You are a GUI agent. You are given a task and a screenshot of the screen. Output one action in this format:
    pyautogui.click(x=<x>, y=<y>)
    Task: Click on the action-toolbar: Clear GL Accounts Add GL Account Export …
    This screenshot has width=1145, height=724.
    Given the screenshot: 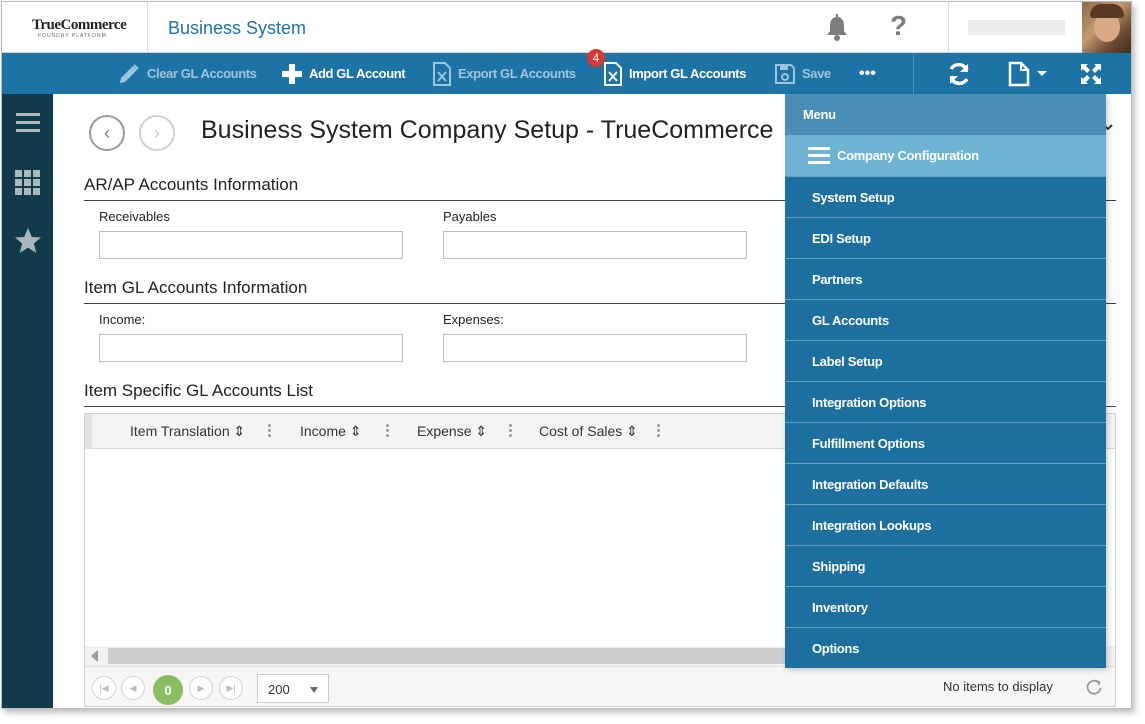 What is the action you would take?
    pyautogui.click(x=567, y=73)
    